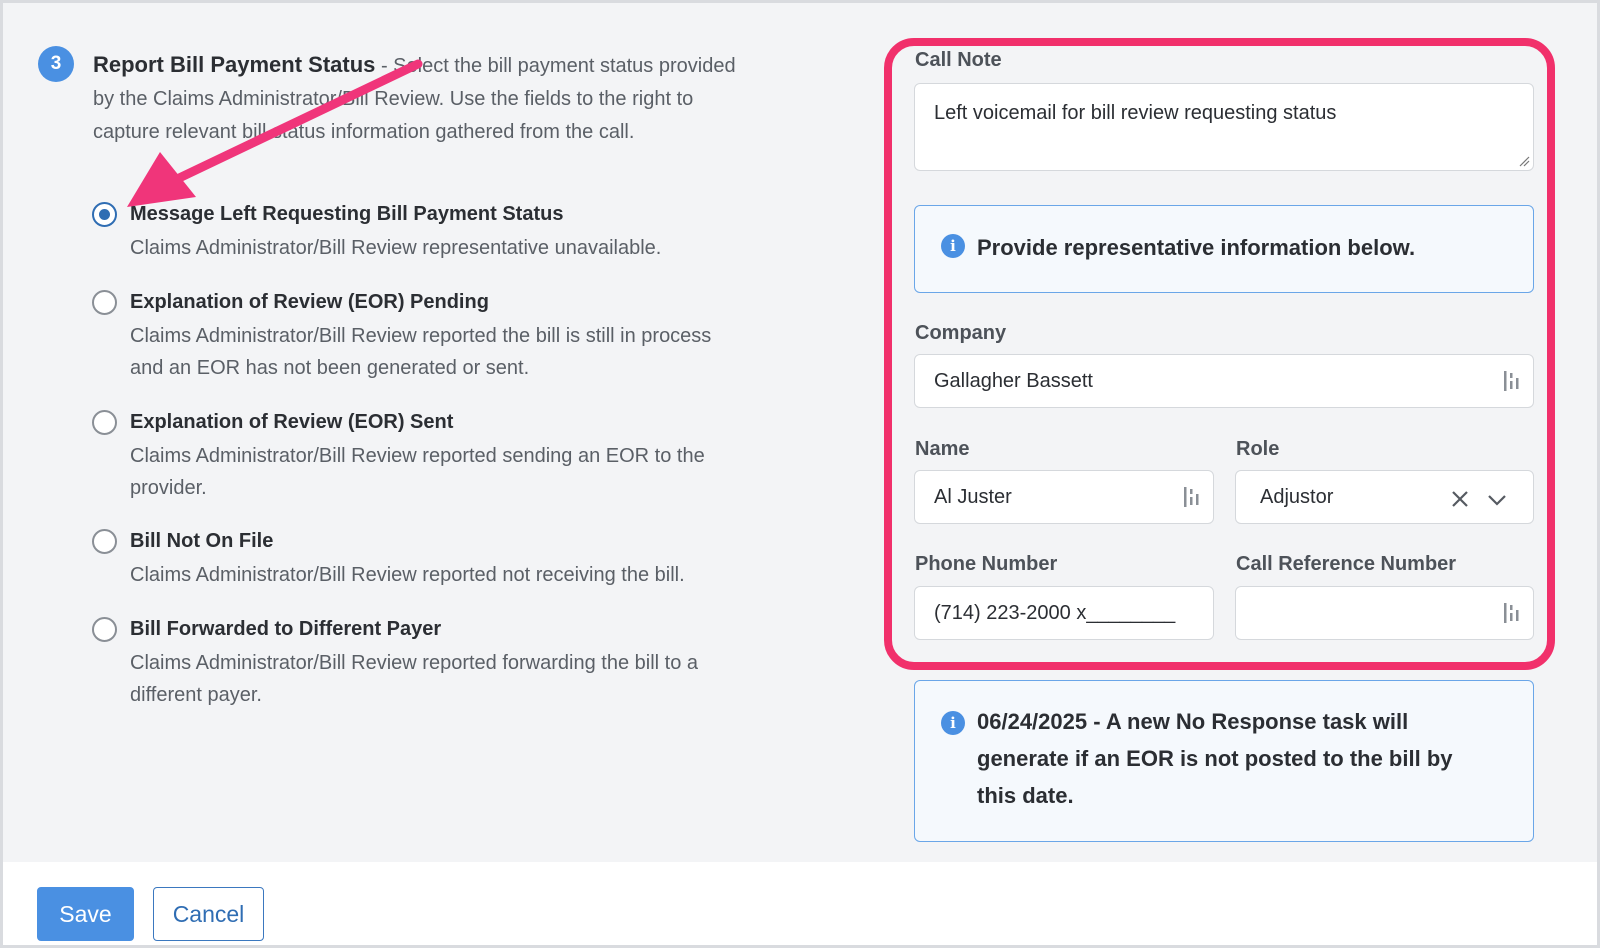 This screenshot has width=1600, height=948. Describe the element at coordinates (56, 64) in the screenshot. I see `step-number-badge: 3` at that location.